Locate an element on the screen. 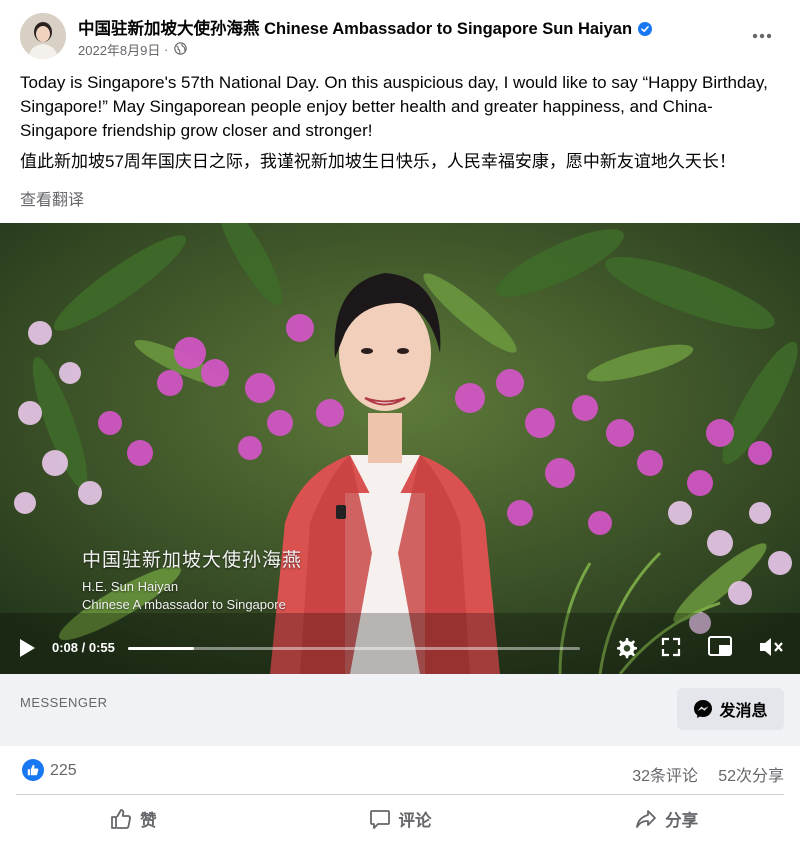 This screenshot has width=800, height=845. like-button: 赞 is located at coordinates (133, 819).